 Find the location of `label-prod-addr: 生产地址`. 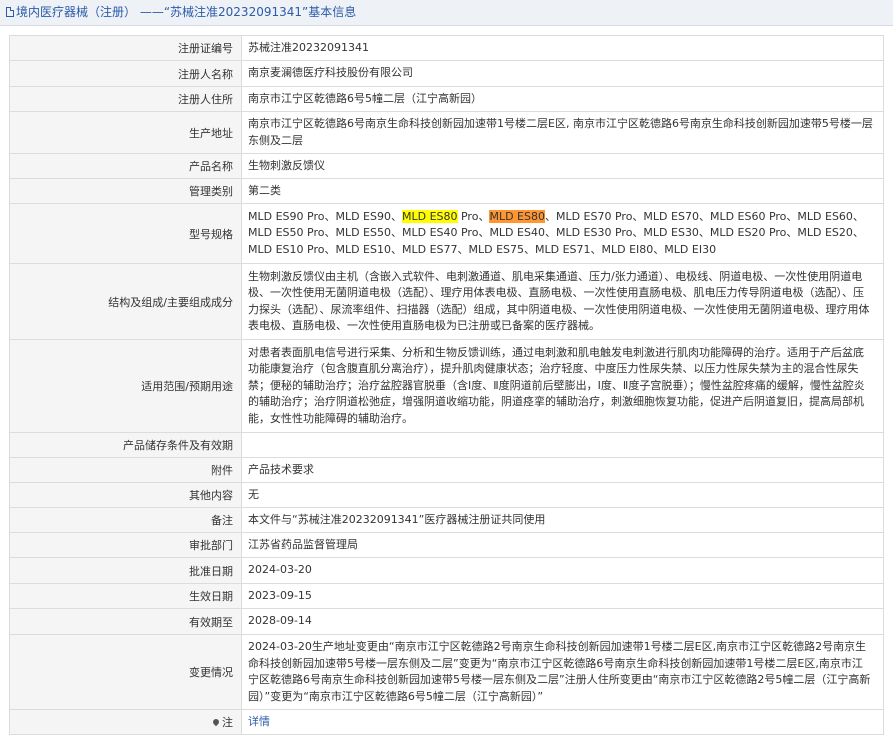

label-prod-addr: 生产地址 is located at coordinates (125, 132).